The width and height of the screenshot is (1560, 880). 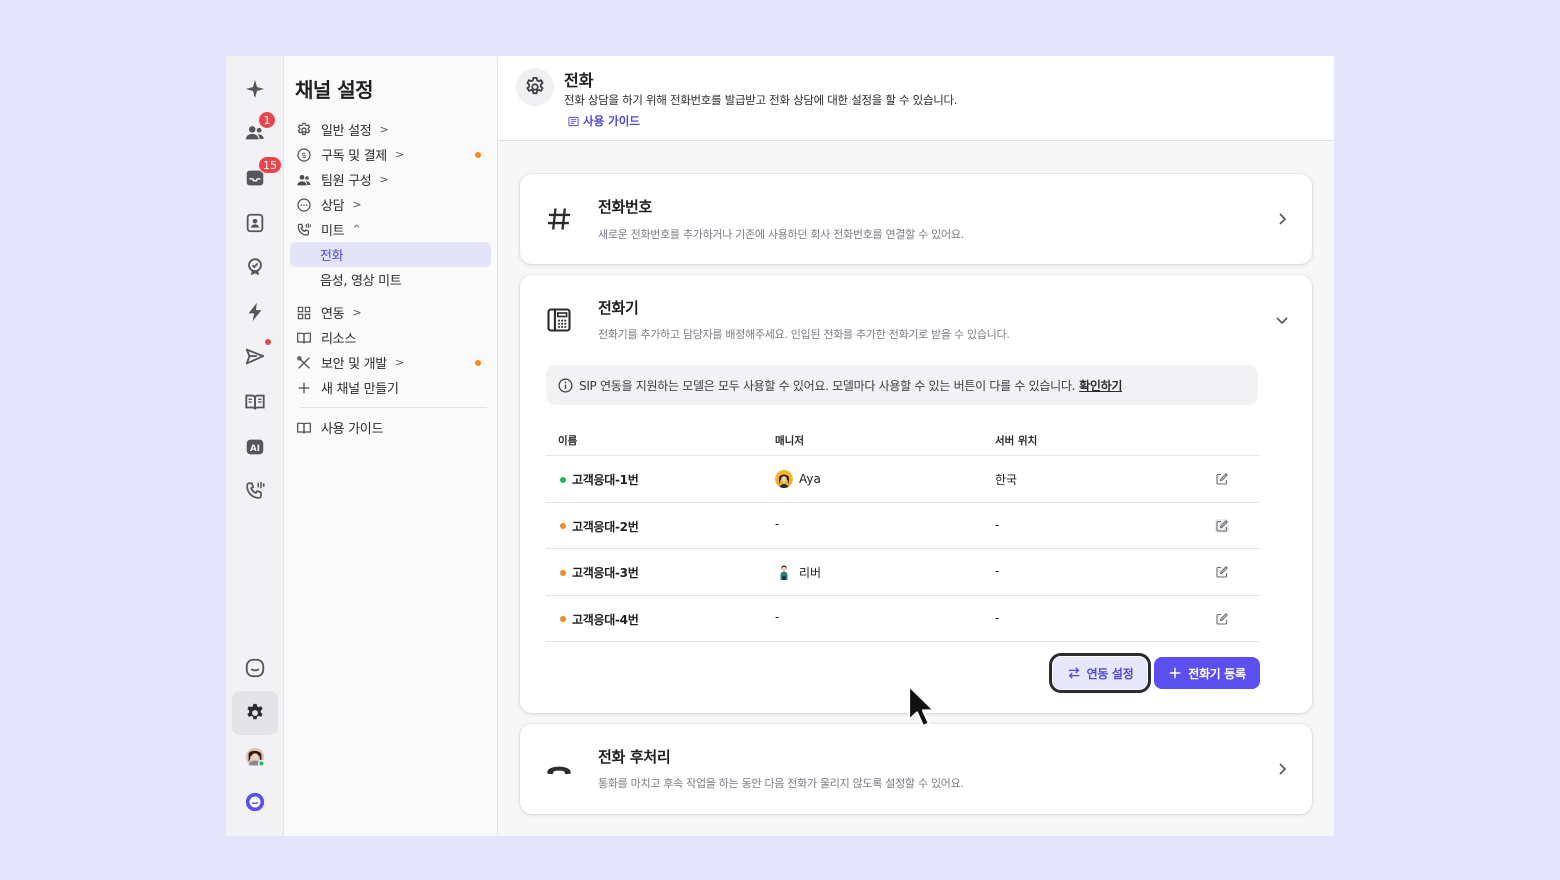 I want to click on integration-settings-label: 연동 설정, so click(x=1110, y=673).